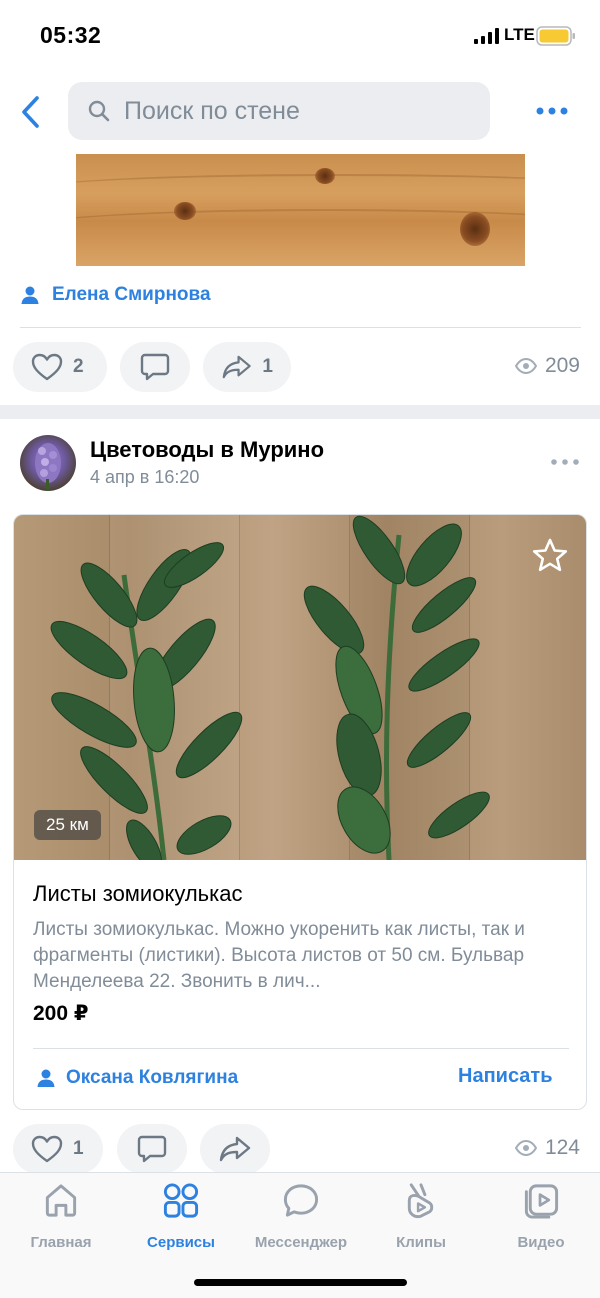  Describe the element at coordinates (486, 36) in the screenshot. I see `signal-icon` at that location.